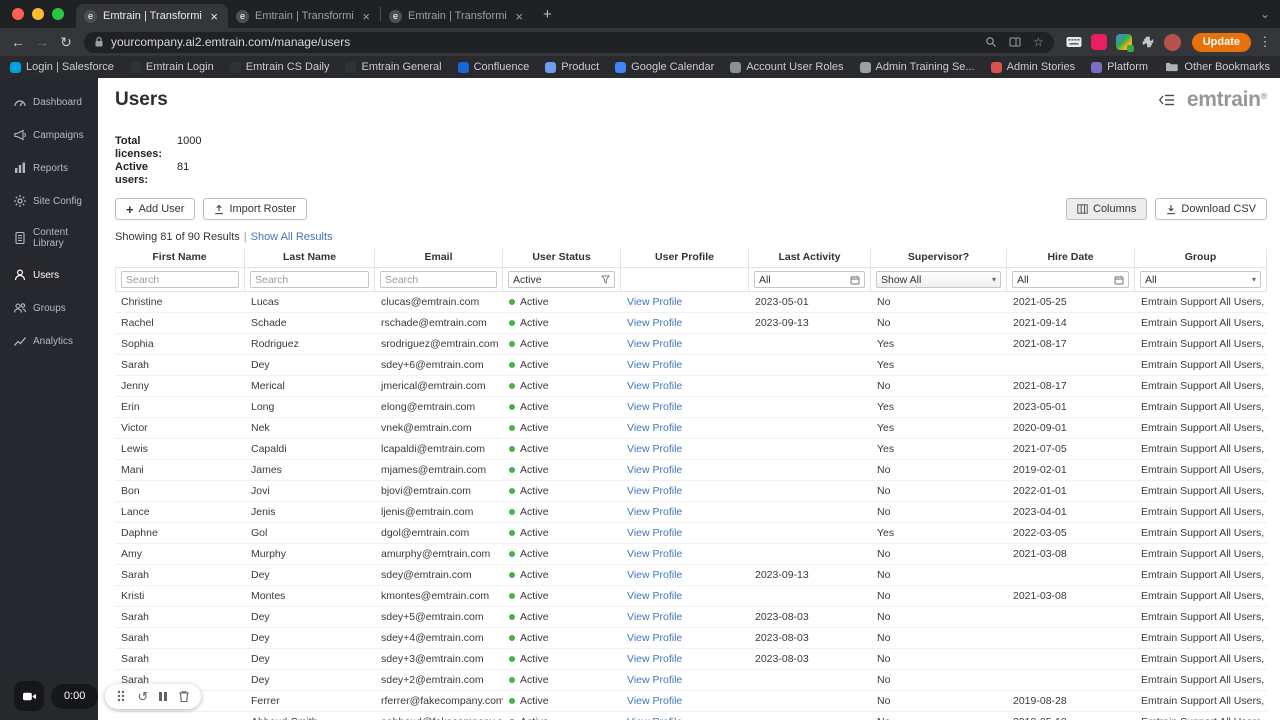  What do you see at coordinates (29, 696) in the screenshot?
I see `recorder-camera-button` at bounding box center [29, 696].